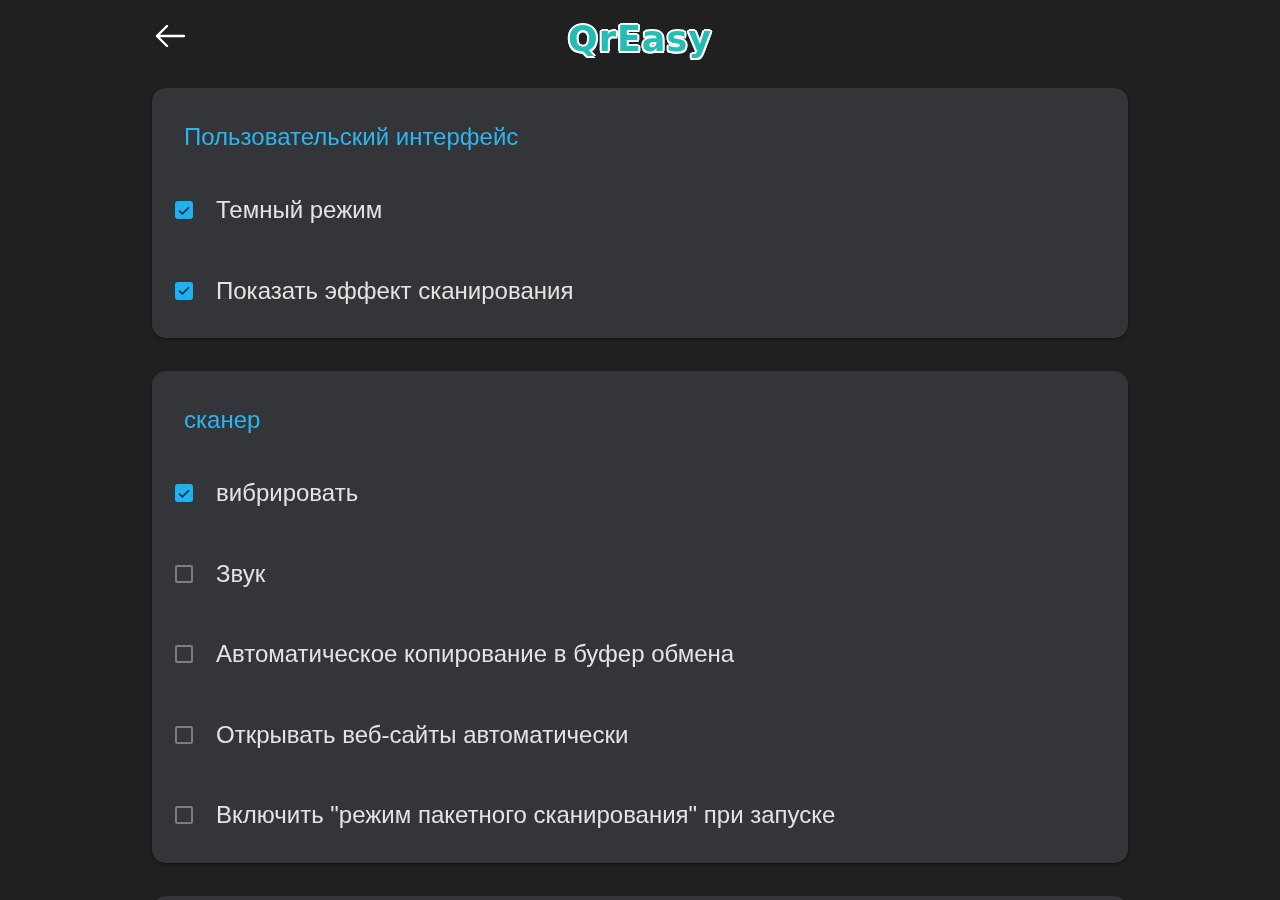 The image size is (1280, 900). I want to click on option-label: вибрировать, so click(287, 493).